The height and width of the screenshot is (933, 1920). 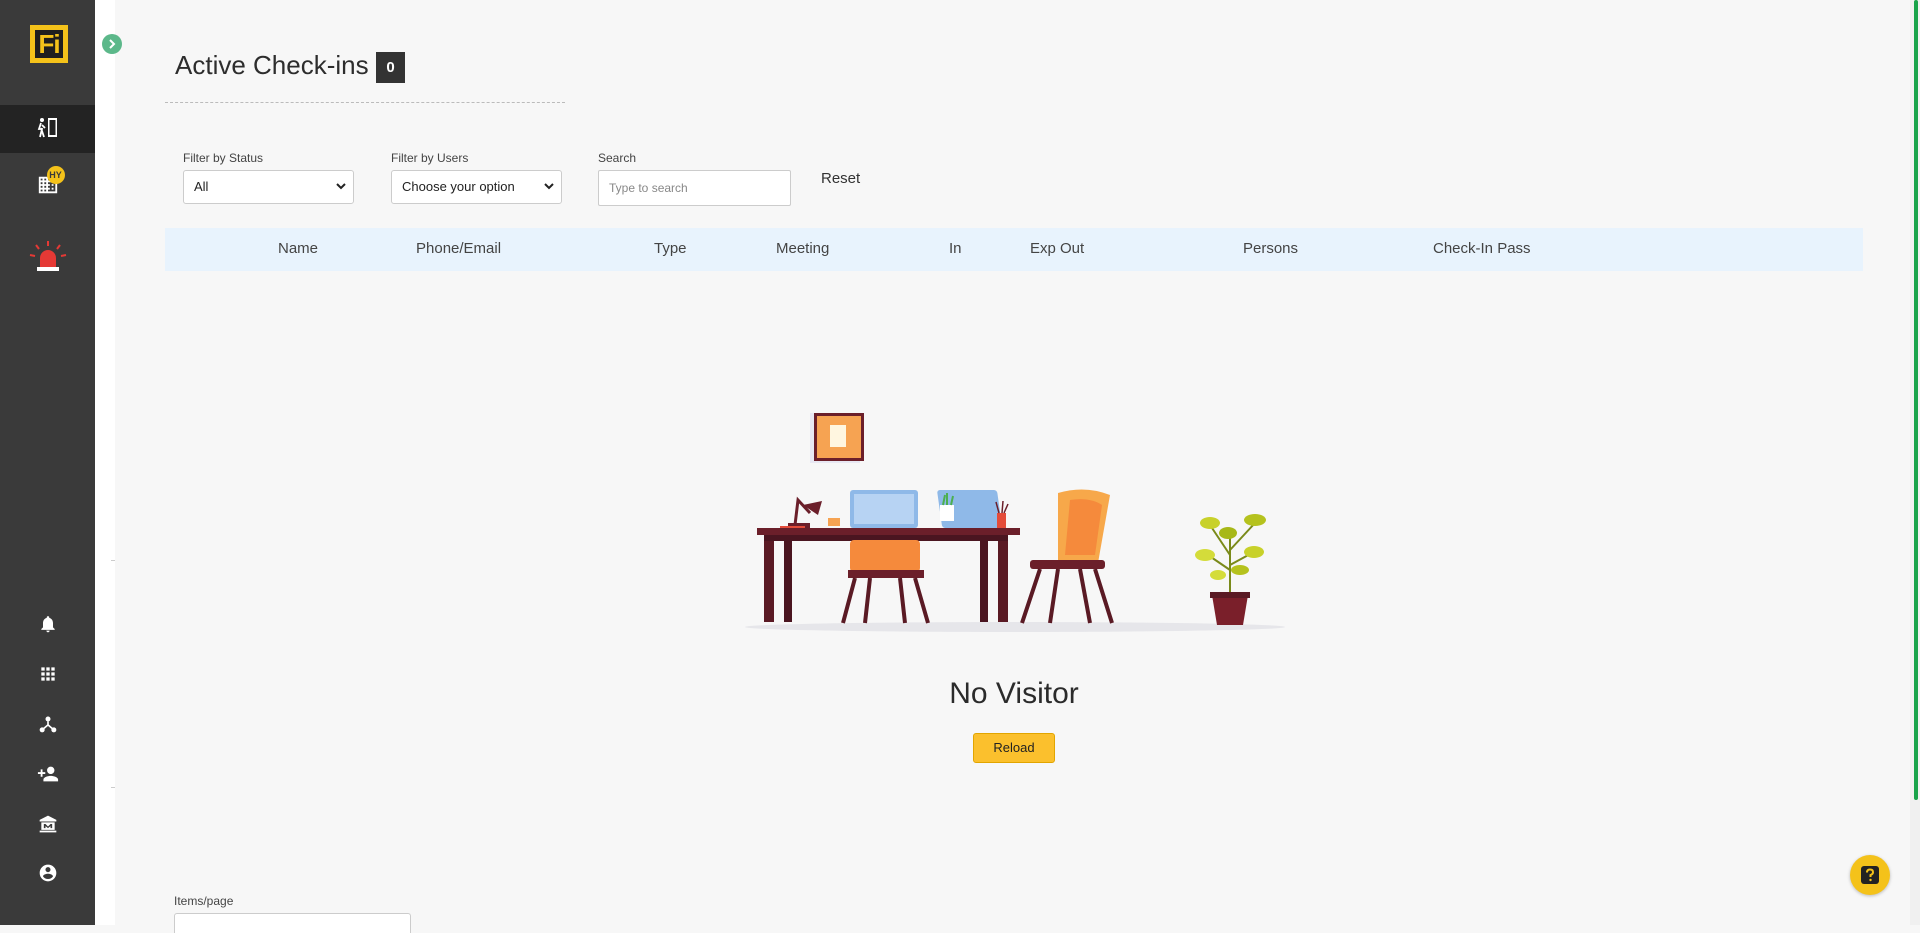 I want to click on reset-button: Reset, so click(x=840, y=178).